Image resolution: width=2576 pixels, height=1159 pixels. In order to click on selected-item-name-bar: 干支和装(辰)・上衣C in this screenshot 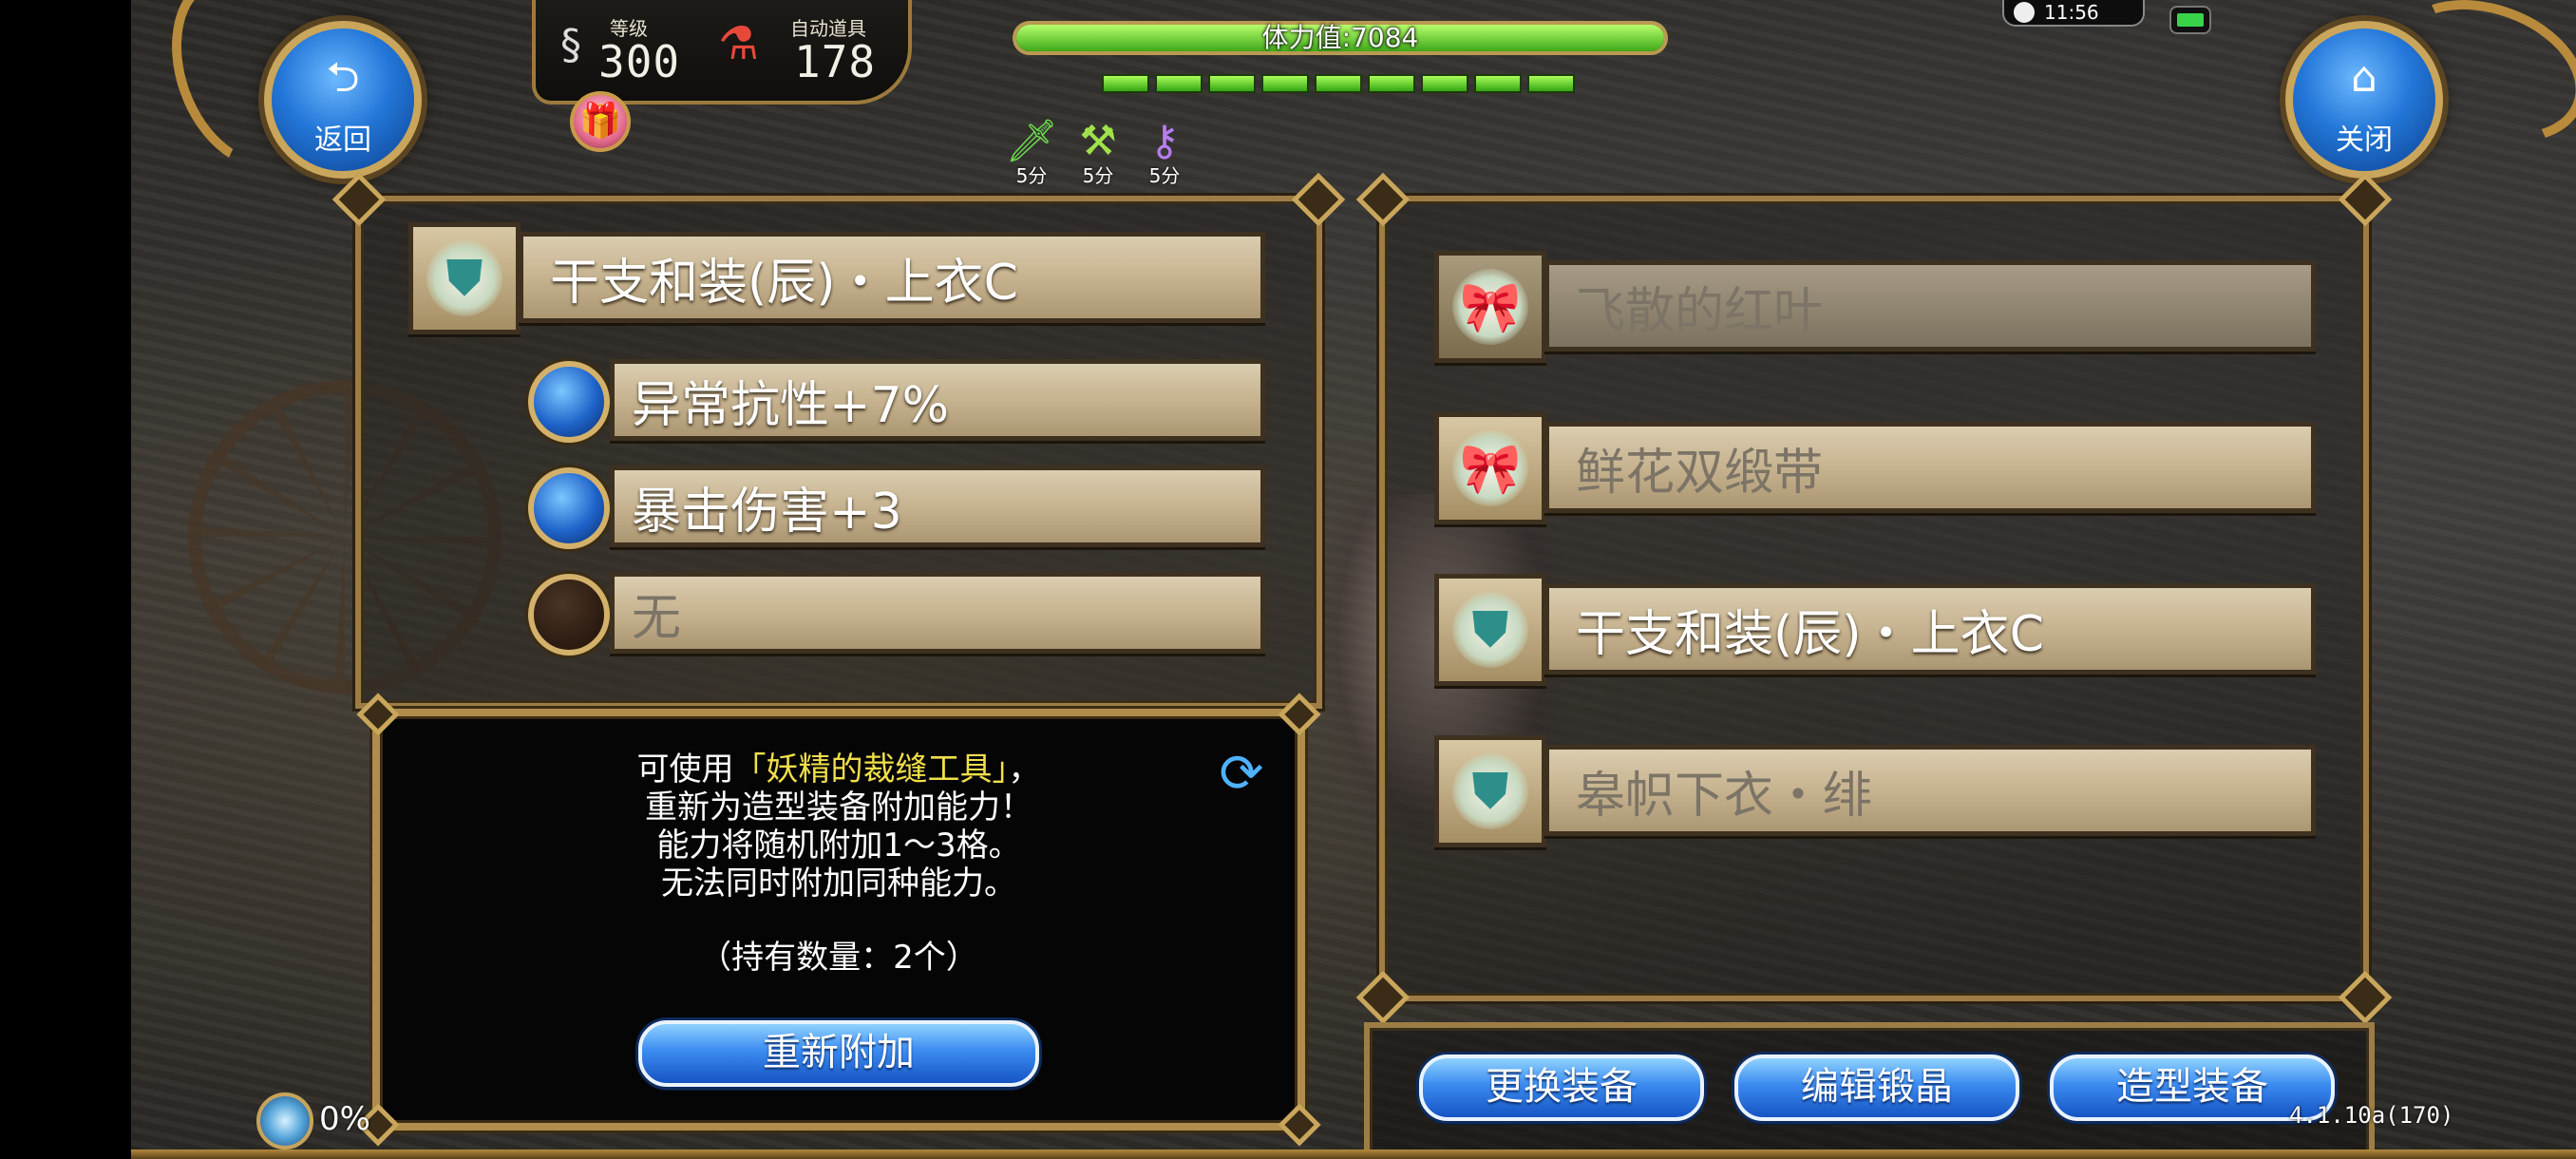, I will do `click(892, 277)`.